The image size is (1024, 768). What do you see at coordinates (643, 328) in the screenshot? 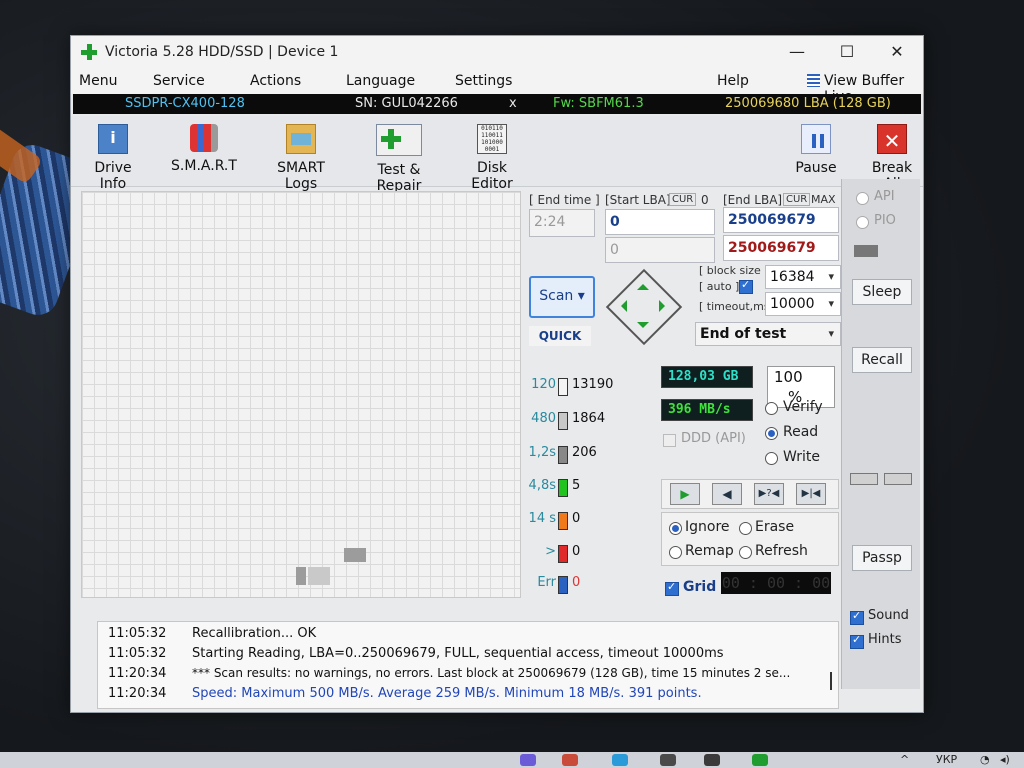
I see `arrow-down-icon` at bounding box center [643, 328].